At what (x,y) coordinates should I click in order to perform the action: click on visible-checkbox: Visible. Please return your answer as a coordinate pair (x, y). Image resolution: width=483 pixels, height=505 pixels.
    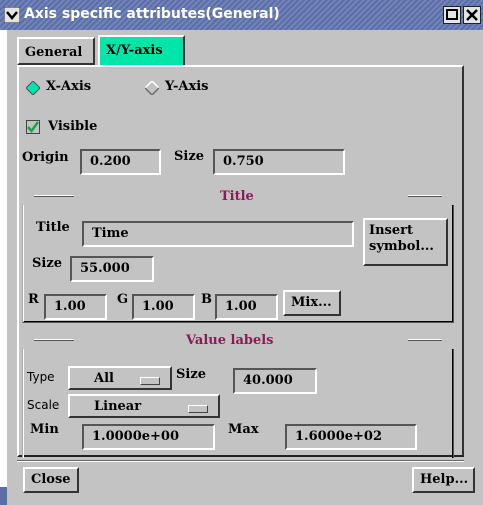
    Looking at the image, I should click on (81, 128).